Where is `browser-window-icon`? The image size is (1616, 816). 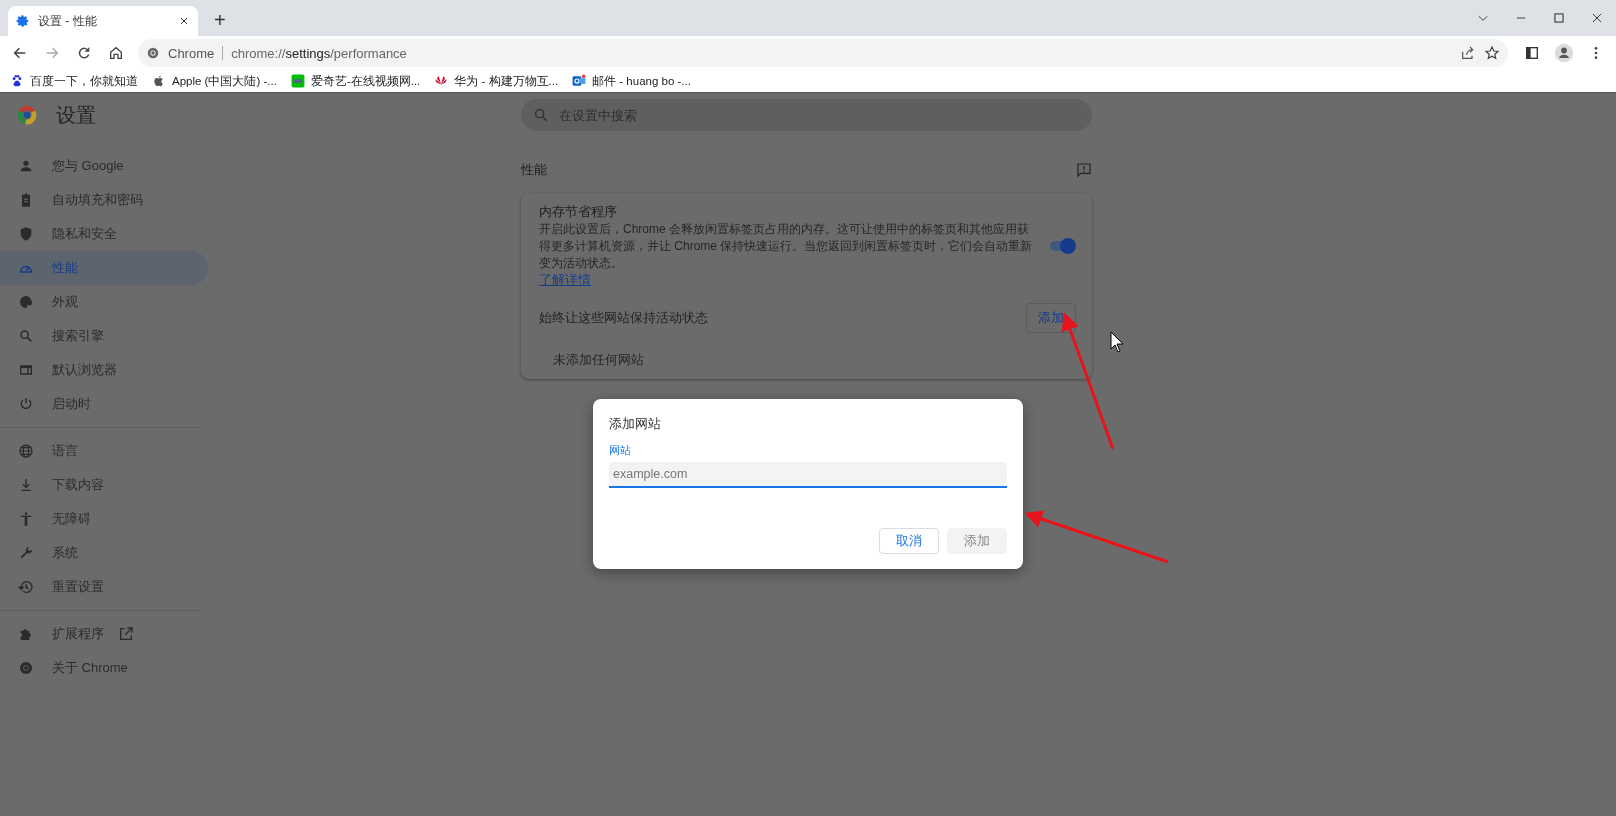 browser-window-icon is located at coordinates (26, 370).